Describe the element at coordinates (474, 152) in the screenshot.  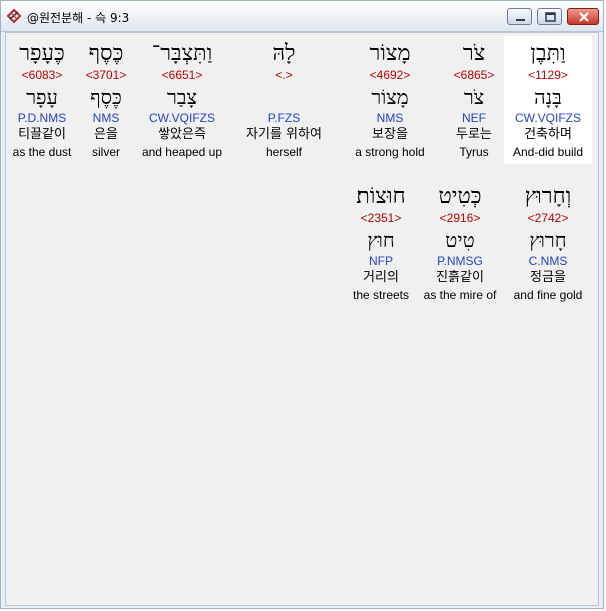
I see `english-gloss: Tyrus` at that location.